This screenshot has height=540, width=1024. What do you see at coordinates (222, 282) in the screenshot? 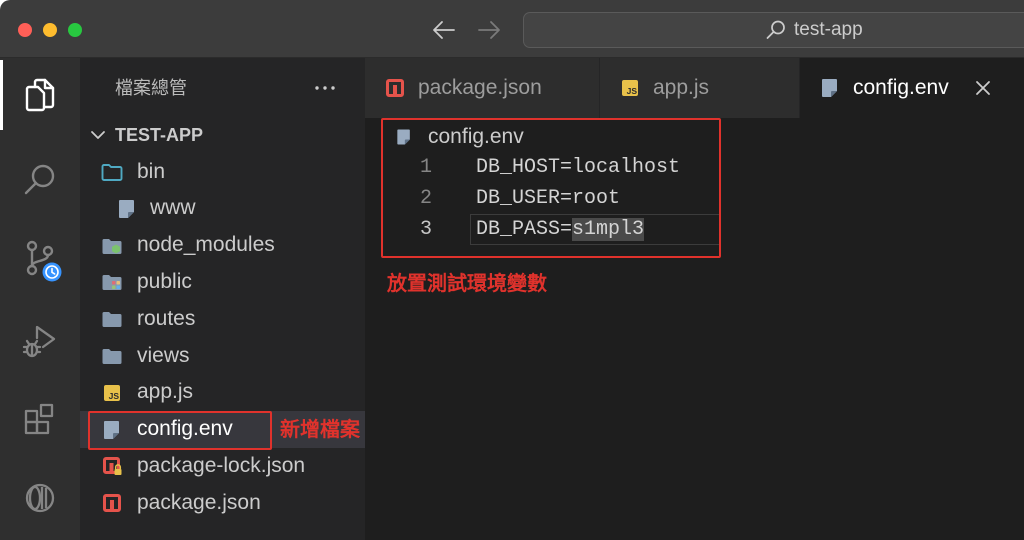
I see `tree-item-public: public` at bounding box center [222, 282].